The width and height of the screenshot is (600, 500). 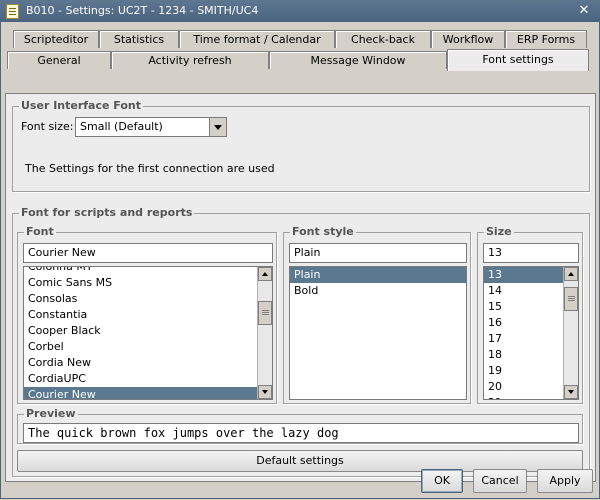 What do you see at coordinates (468, 39) in the screenshot?
I see `tab-workflow: Workflow` at bounding box center [468, 39].